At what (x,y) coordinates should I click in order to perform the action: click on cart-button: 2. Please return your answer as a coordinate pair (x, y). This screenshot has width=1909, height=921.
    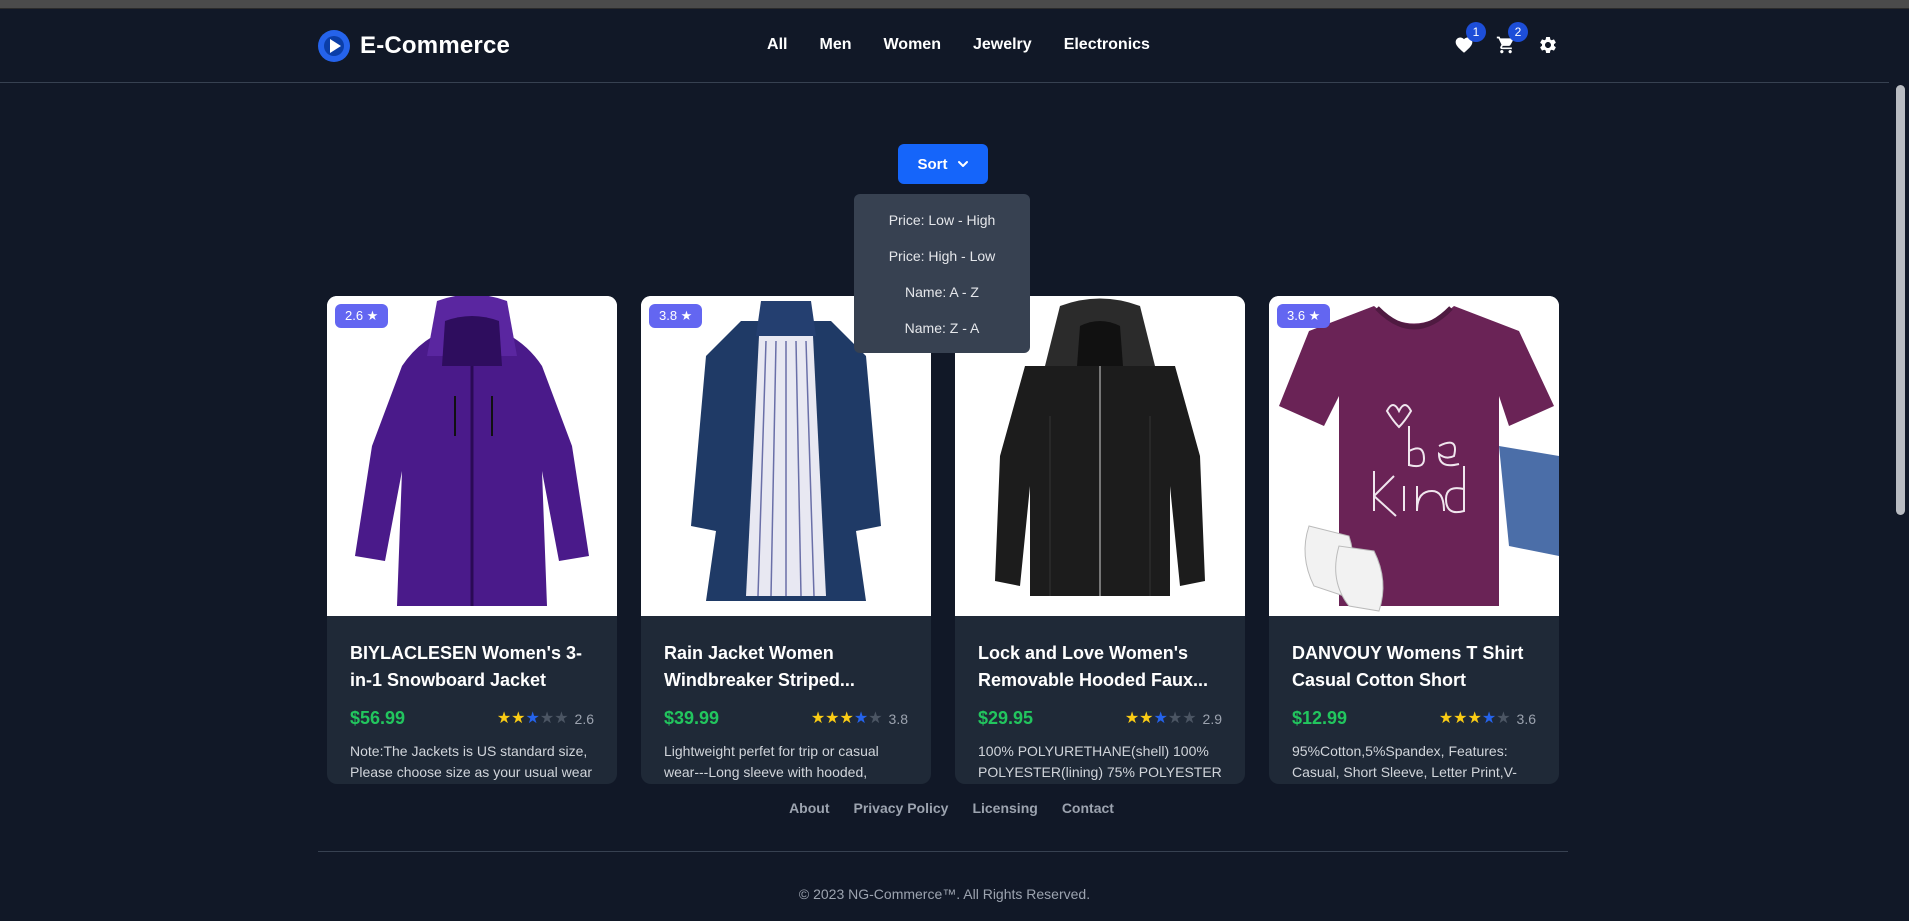
    Looking at the image, I should click on (1512, 38).